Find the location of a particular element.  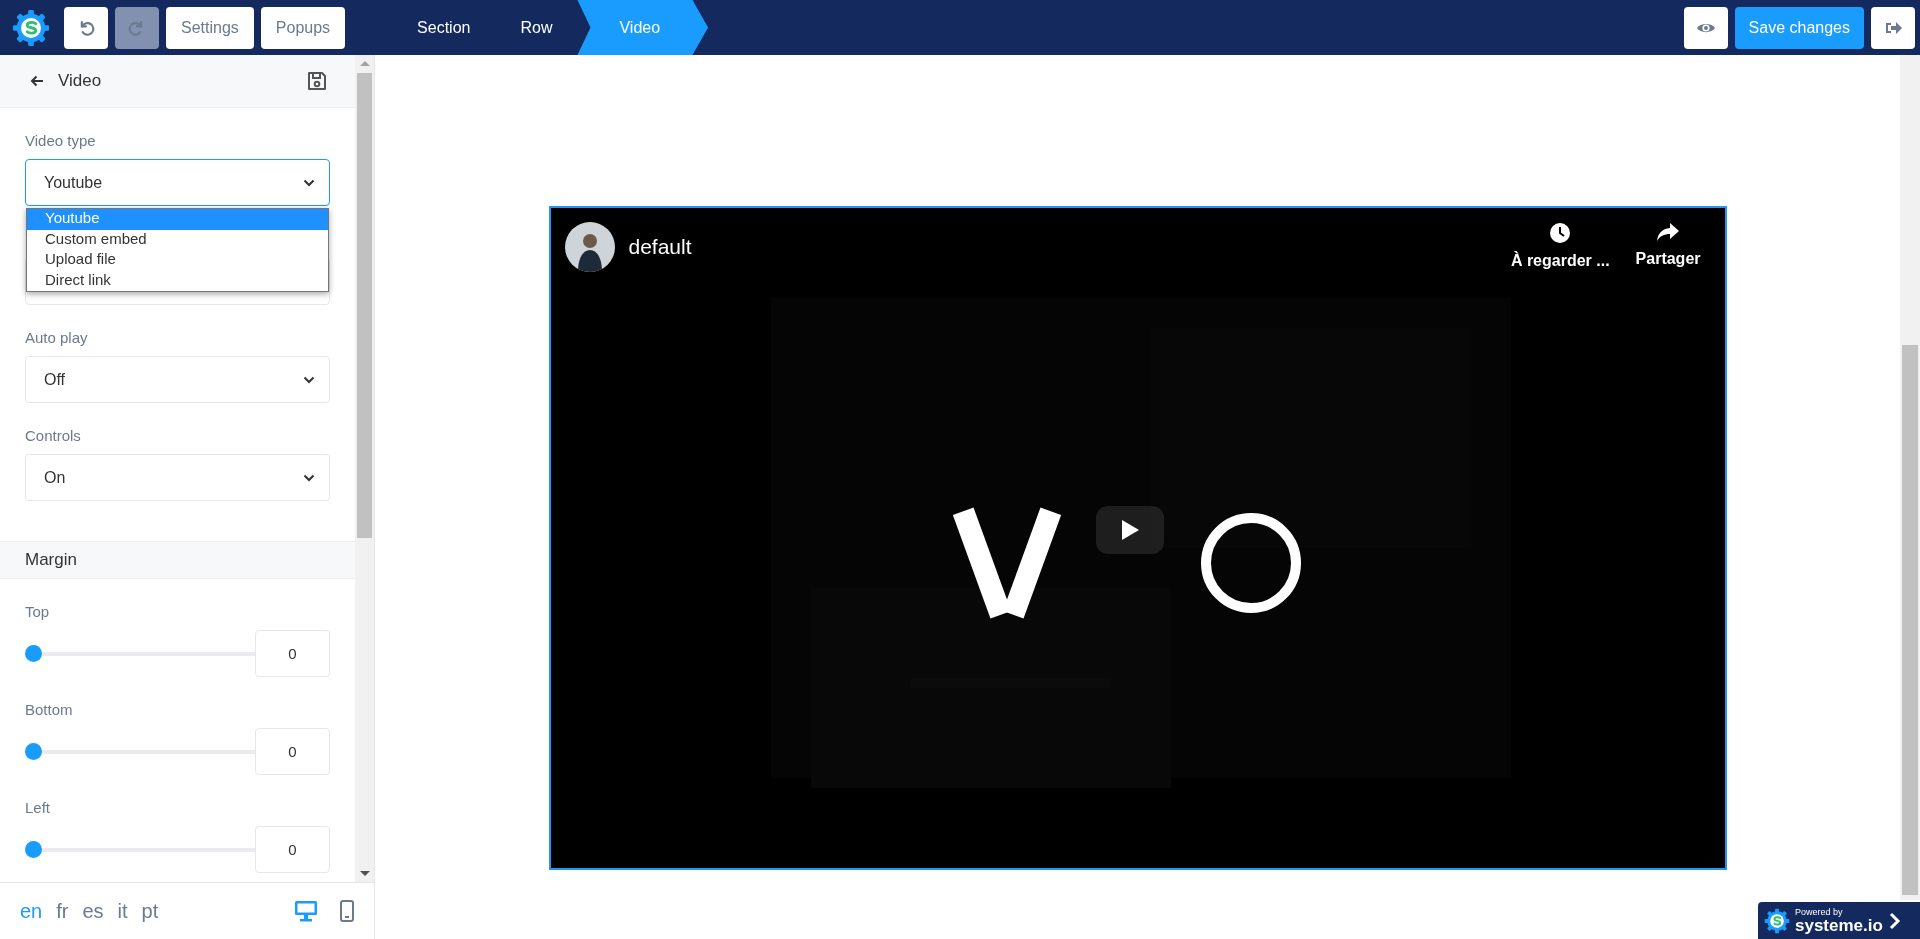

field-label: Video type is located at coordinates (60, 140).